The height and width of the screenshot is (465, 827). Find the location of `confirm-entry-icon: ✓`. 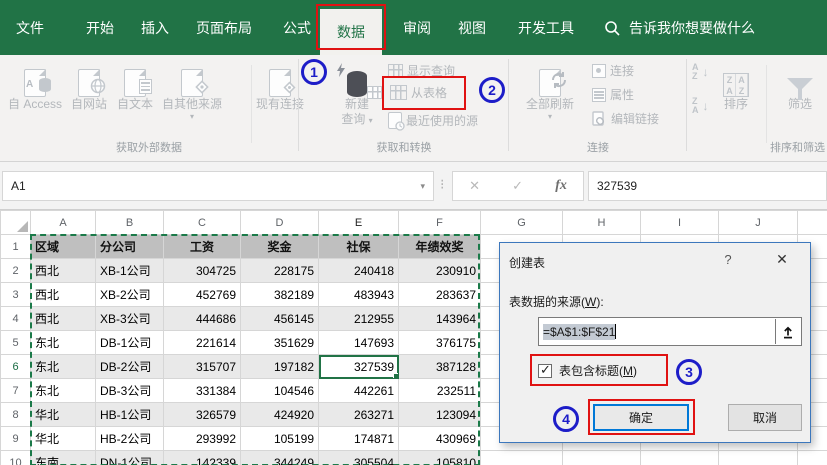

confirm-entry-icon: ✓ is located at coordinates (517, 186).